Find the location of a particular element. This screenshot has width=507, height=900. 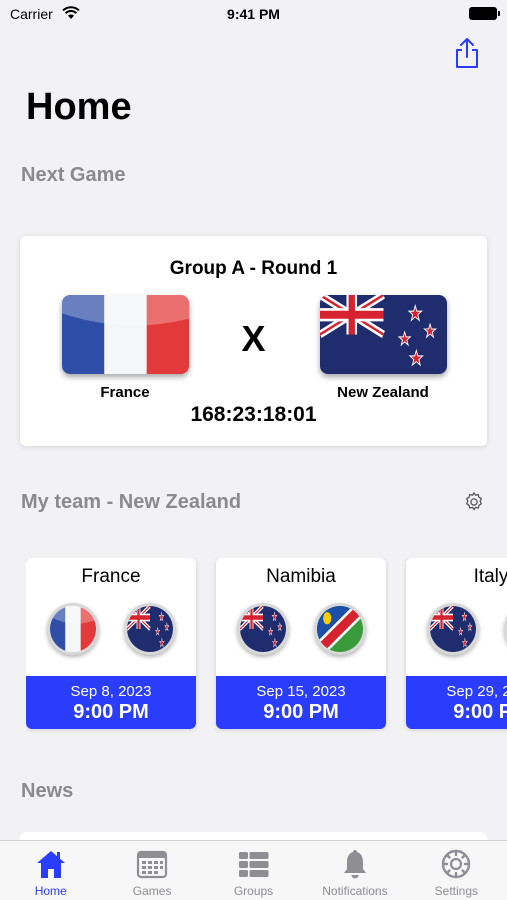

tab-label: Settings is located at coordinates (456, 891).